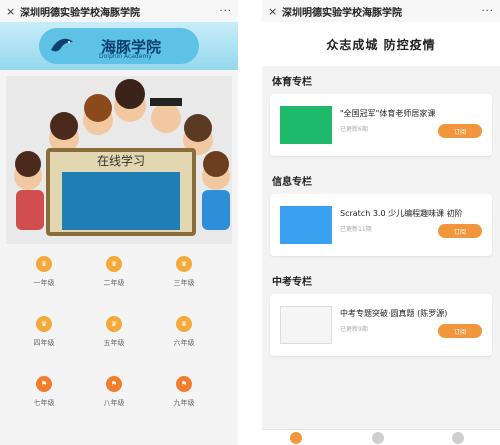 The image size is (500, 445). Describe the element at coordinates (62, 45) in the screenshot. I see `dolphin-icon` at that location.